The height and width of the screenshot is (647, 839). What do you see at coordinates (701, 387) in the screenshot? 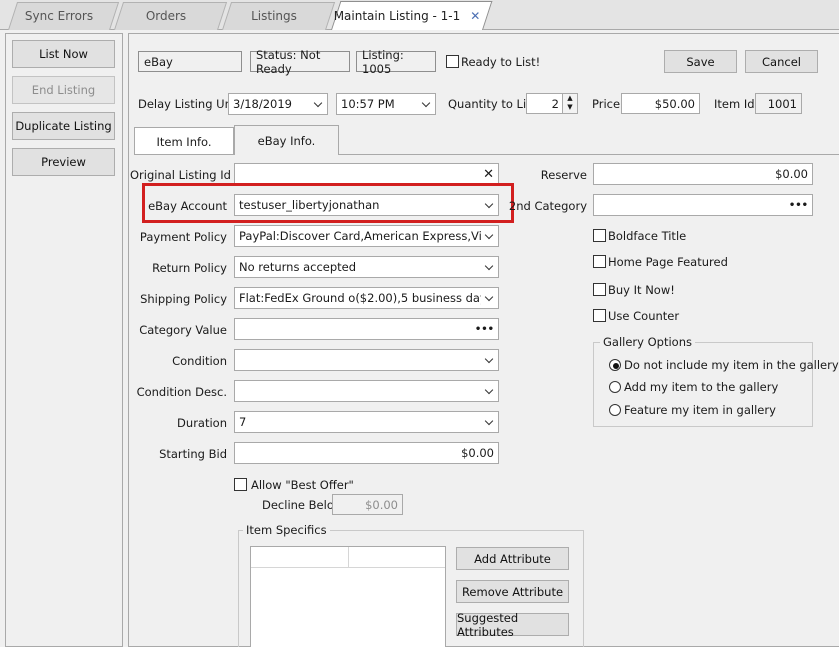
I see `gallery-option-label: Add my item to the gallery` at bounding box center [701, 387].